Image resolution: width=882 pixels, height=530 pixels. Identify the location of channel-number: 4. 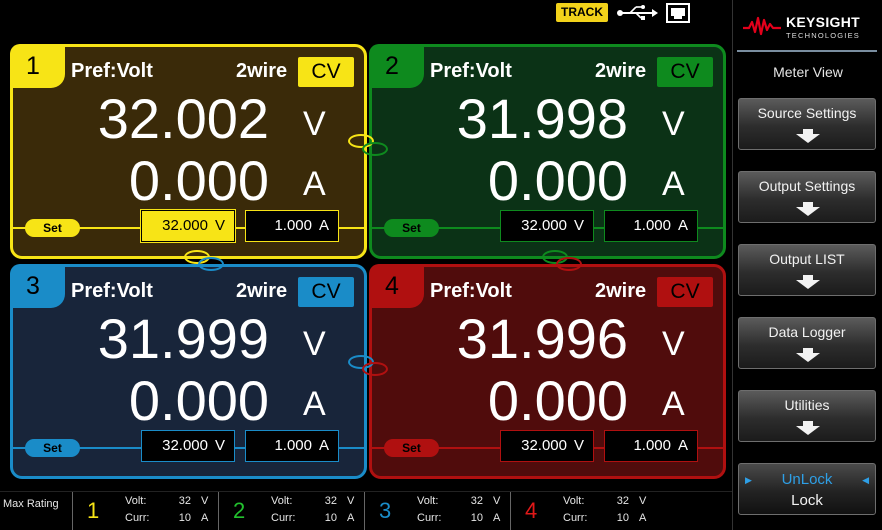
(396, 286).